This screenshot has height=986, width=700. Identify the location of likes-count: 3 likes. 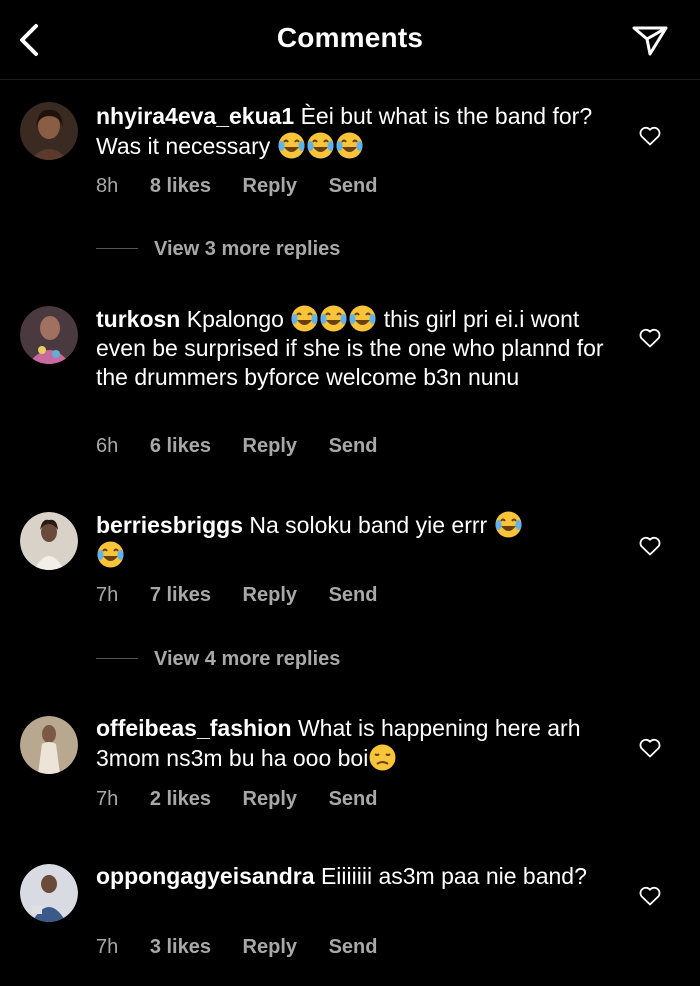
(180, 947).